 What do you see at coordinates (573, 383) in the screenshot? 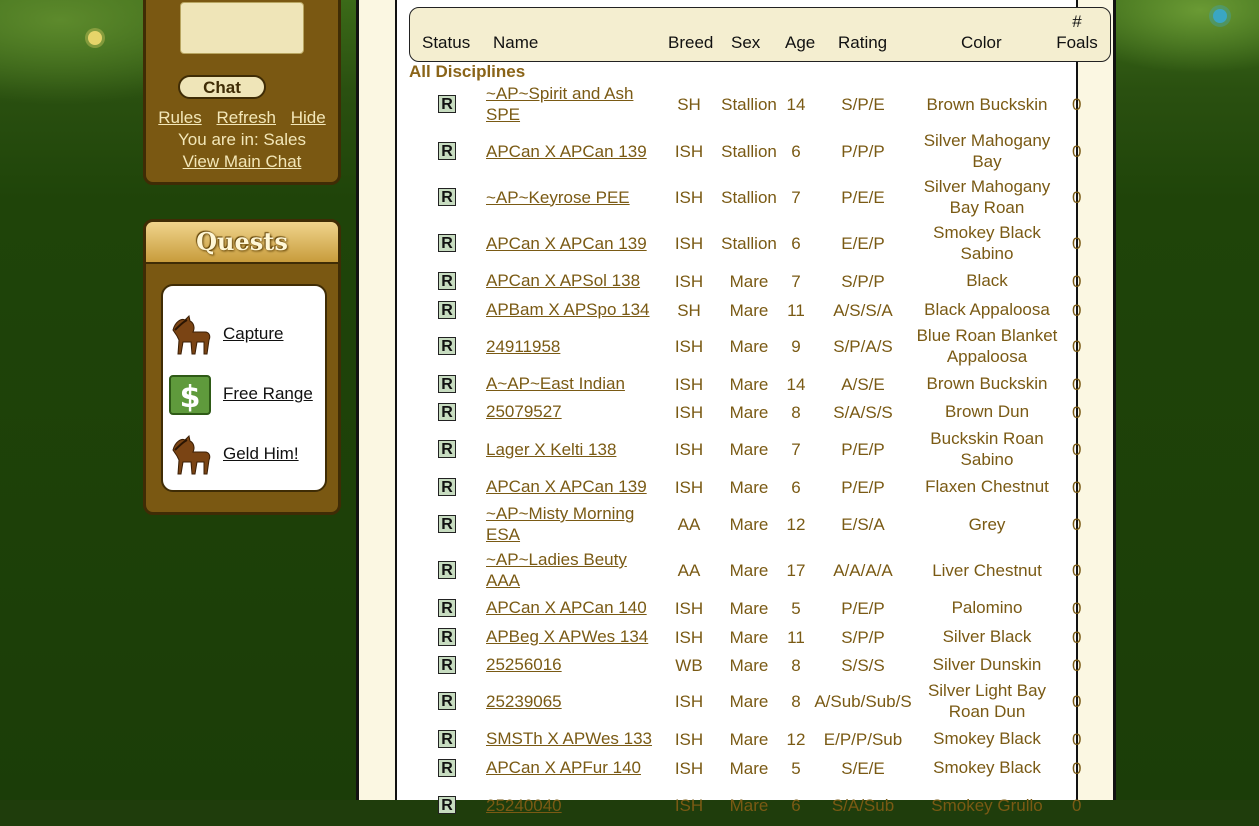
I see `horse-name-link: A~AP~East Indian` at bounding box center [573, 383].